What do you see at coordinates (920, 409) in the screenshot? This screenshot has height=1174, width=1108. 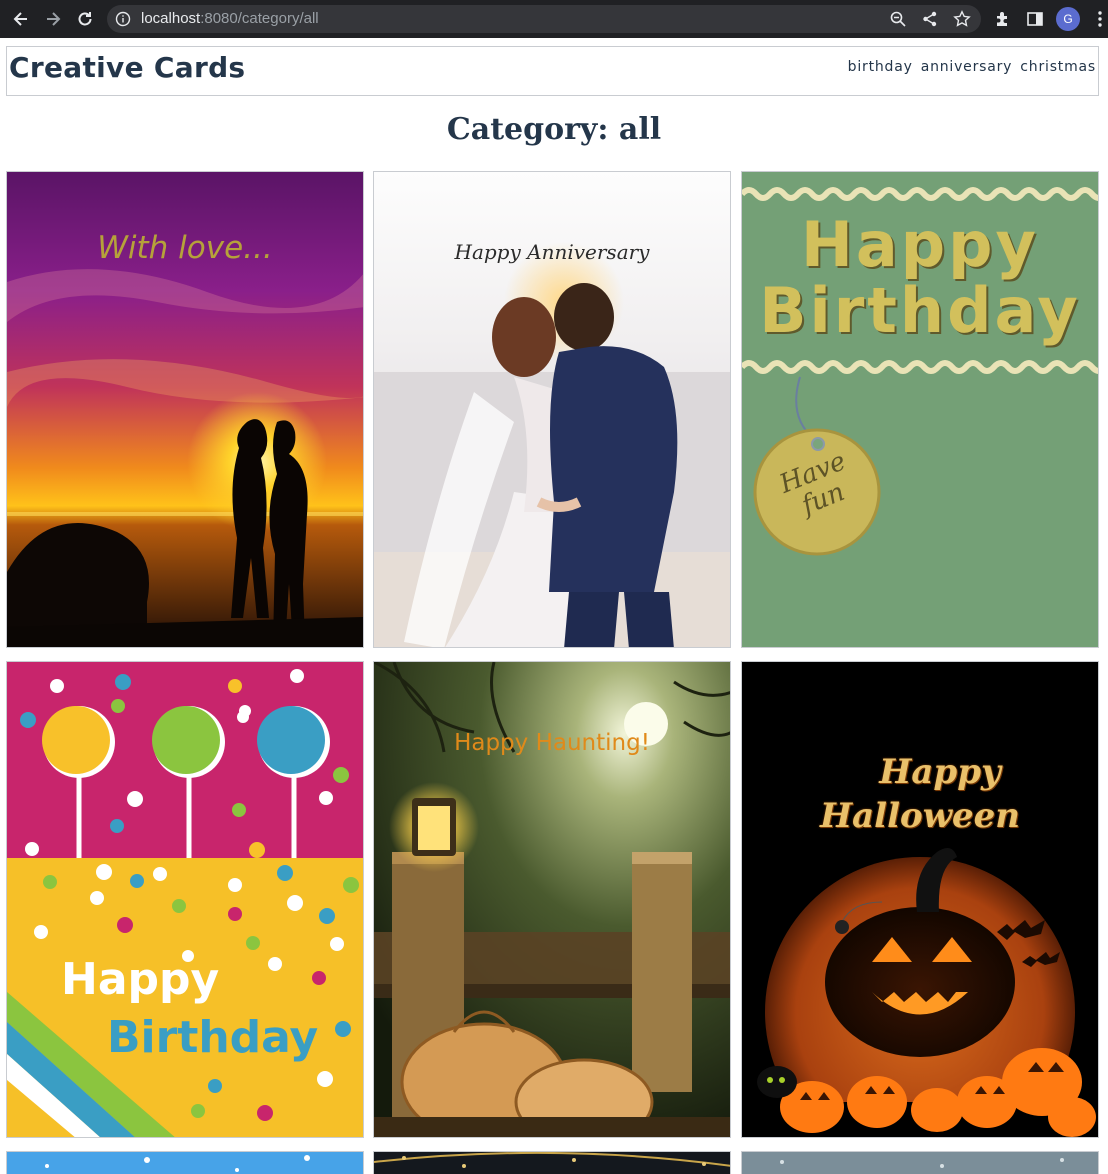 I see `card-birthday-have-fun: Happy Birthday Have fun` at bounding box center [920, 409].